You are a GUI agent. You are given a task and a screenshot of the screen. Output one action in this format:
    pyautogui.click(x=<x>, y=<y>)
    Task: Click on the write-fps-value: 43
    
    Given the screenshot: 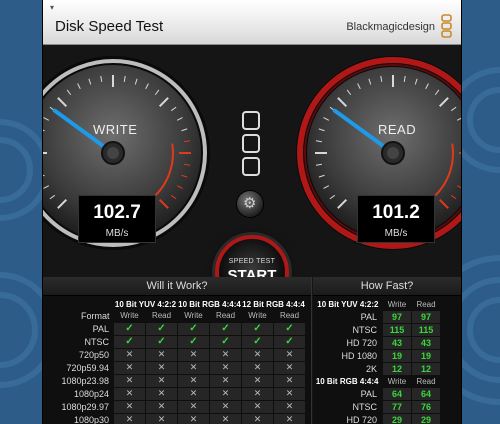 What is the action you would take?
    pyautogui.click(x=397, y=343)
    